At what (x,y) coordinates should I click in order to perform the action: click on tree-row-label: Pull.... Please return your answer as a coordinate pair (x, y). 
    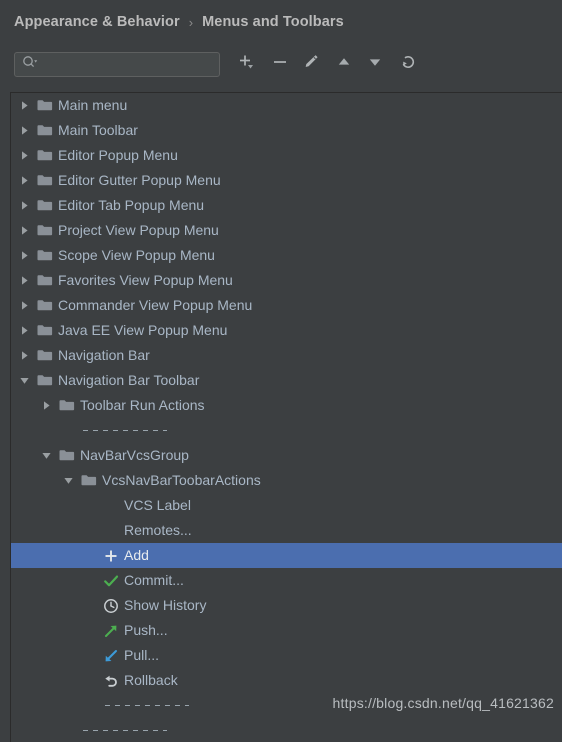
    Looking at the image, I should click on (142, 655).